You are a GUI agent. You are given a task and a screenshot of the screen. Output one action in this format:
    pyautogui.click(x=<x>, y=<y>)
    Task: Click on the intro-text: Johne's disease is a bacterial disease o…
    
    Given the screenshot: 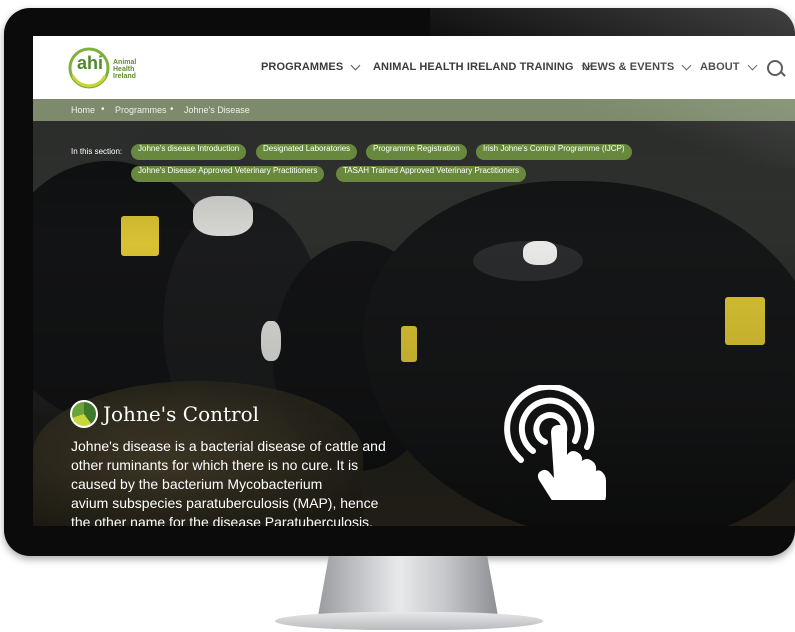 What is the action you would take?
    pyautogui.click(x=231, y=481)
    